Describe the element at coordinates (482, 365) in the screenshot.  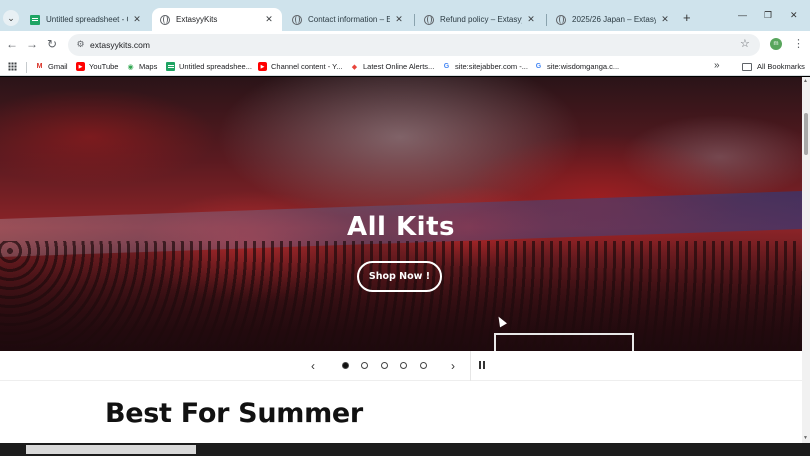
I see `pause-icon` at that location.